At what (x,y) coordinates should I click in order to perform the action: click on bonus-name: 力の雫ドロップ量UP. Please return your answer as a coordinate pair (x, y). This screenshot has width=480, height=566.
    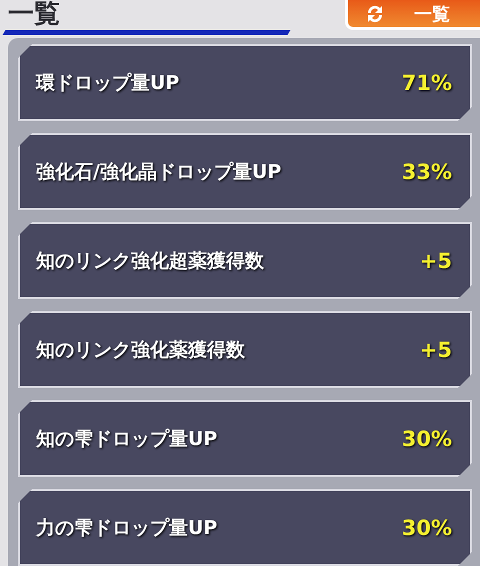
    Looking at the image, I should click on (127, 528).